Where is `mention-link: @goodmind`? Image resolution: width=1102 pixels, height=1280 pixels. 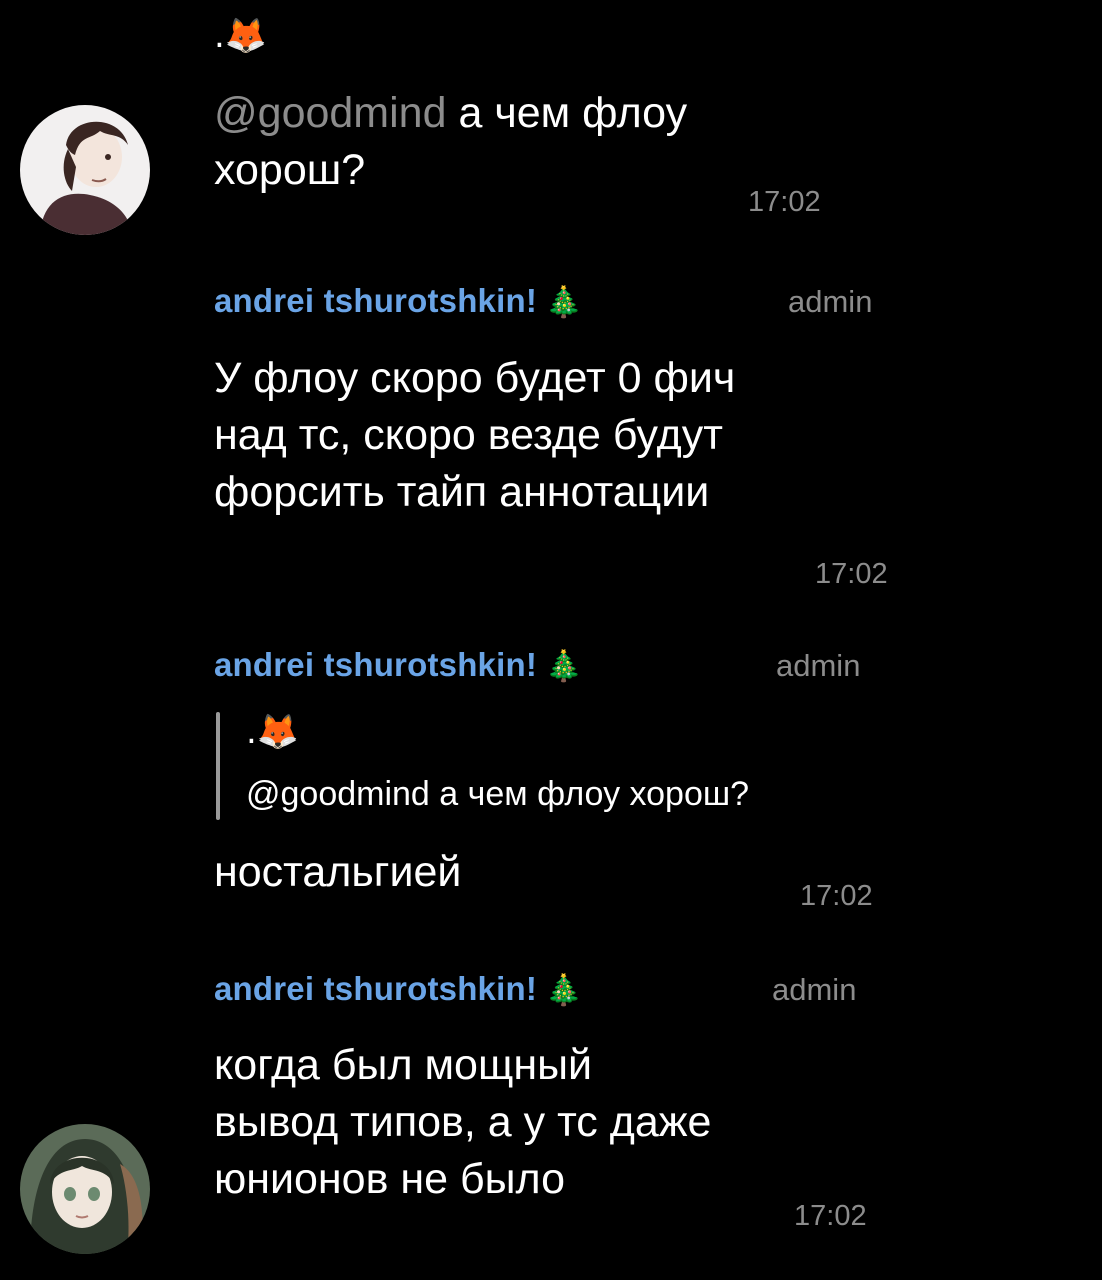
mention-link: @goodmind is located at coordinates (330, 113).